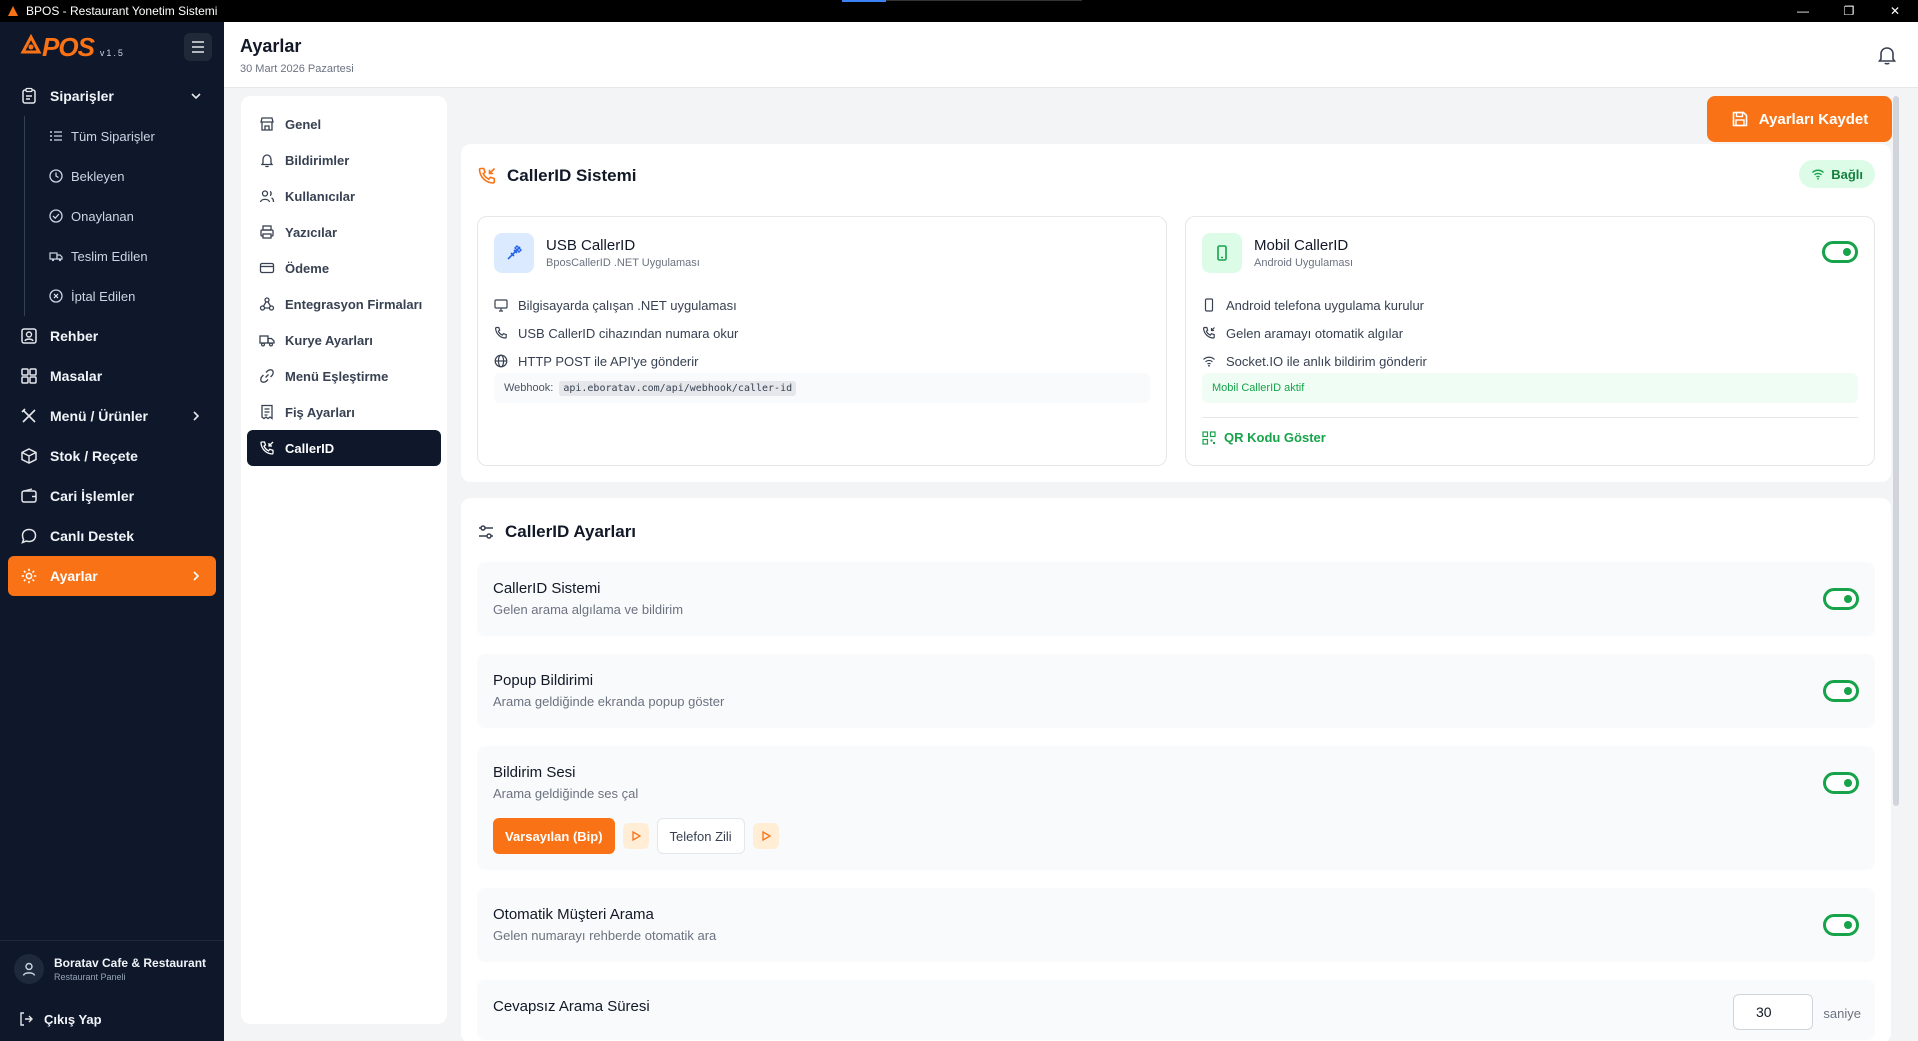 This screenshot has width=1918, height=1041. I want to click on minimize-icon: —, so click(1803, 11).